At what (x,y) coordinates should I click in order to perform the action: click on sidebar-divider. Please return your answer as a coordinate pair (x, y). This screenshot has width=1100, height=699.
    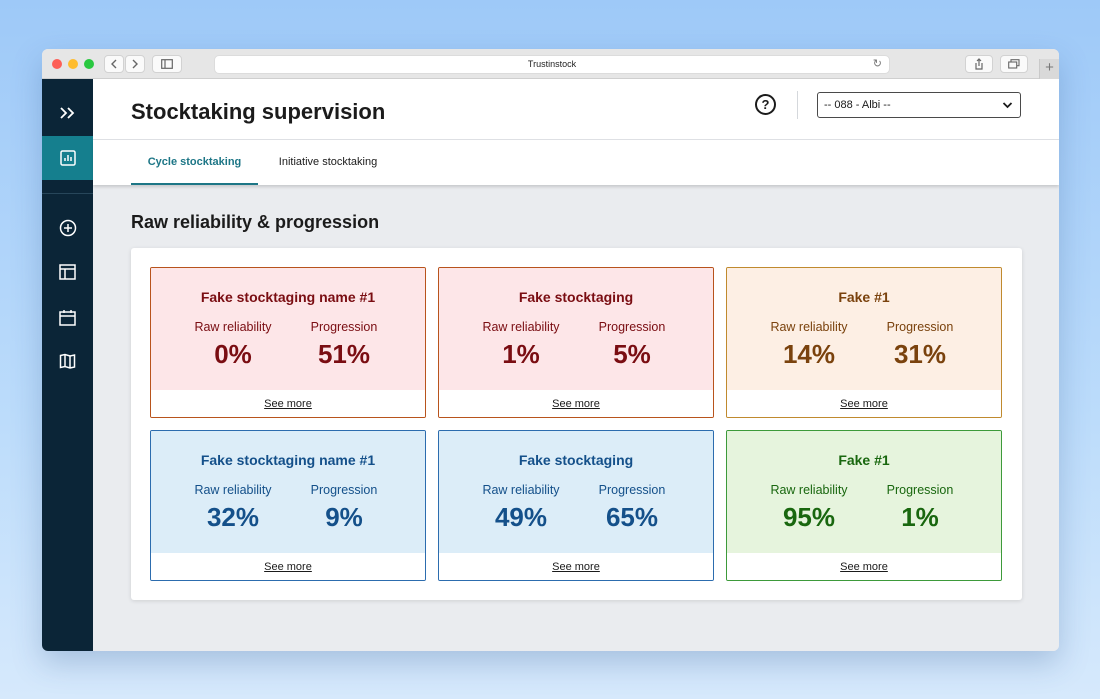
    Looking at the image, I should click on (67, 193).